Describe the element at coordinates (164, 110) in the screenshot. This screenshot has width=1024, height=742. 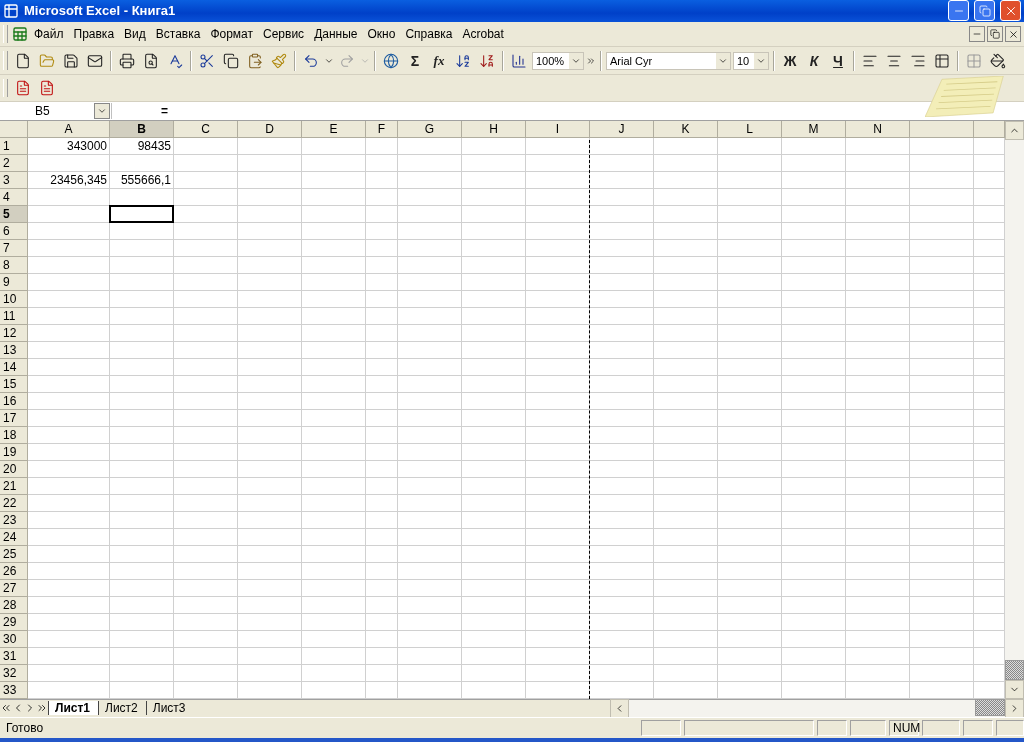
I see `equals-sign: =` at that location.